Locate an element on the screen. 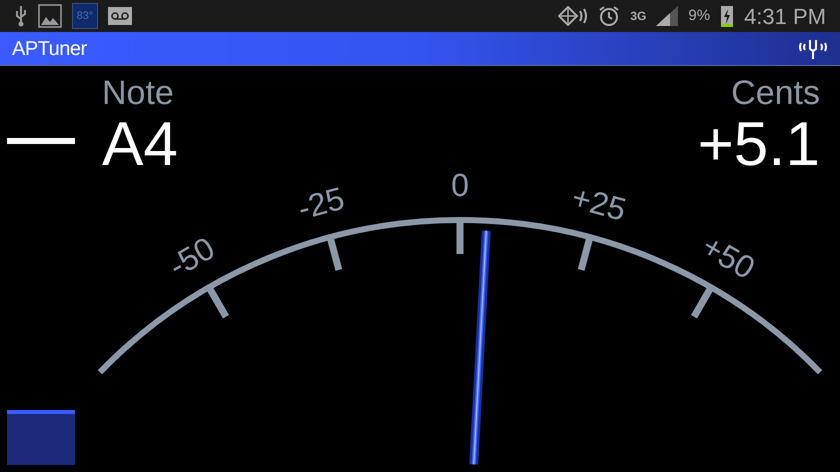  clock: 4:31 PM is located at coordinates (785, 16).